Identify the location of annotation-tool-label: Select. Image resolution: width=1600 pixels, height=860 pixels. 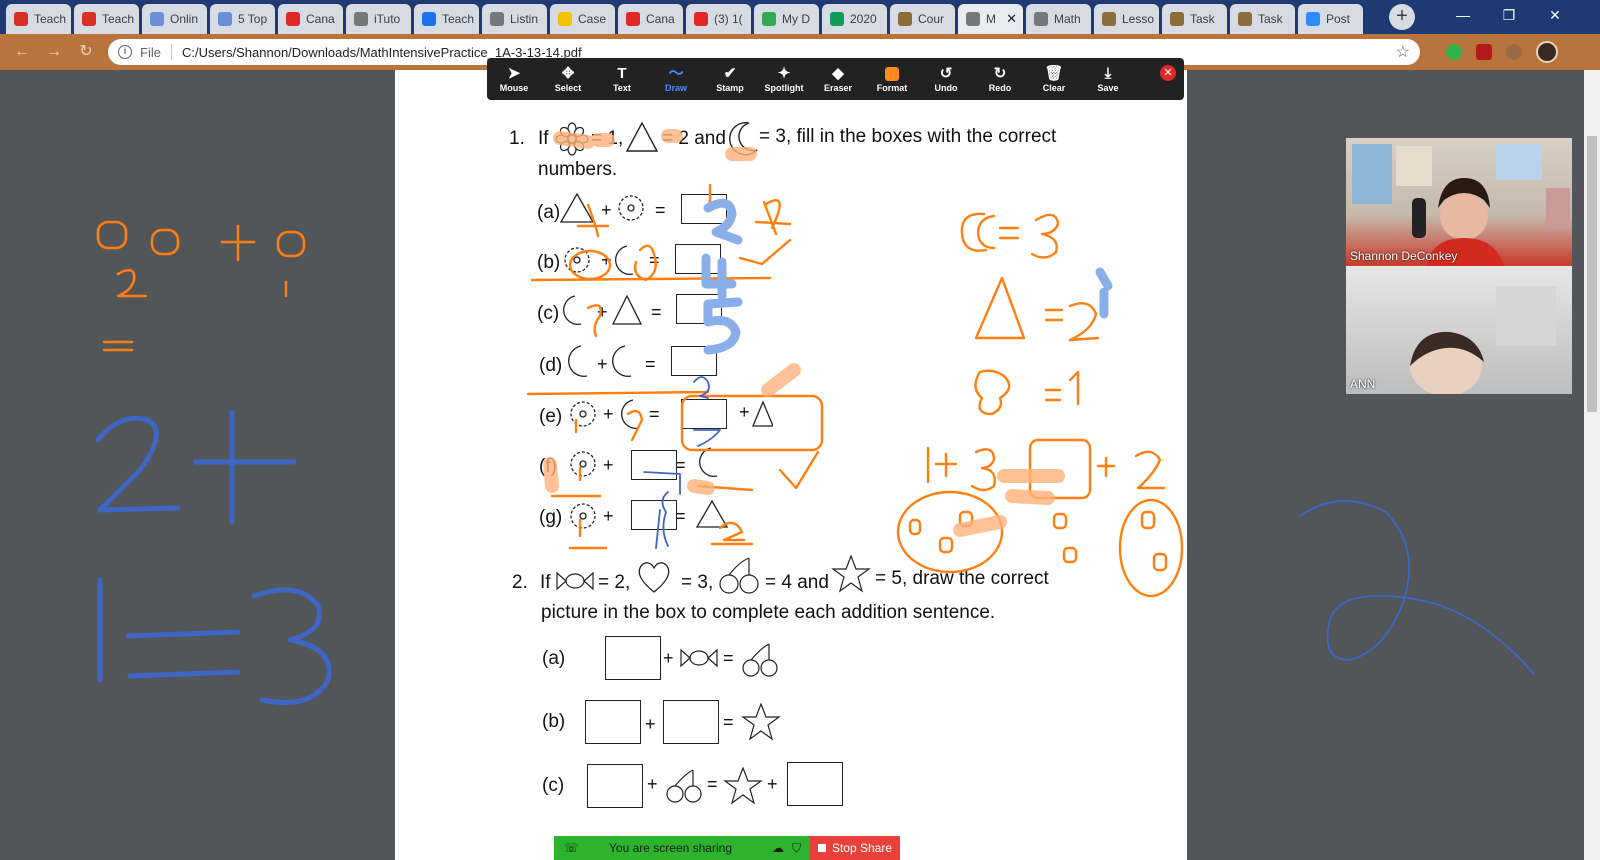
(568, 88).